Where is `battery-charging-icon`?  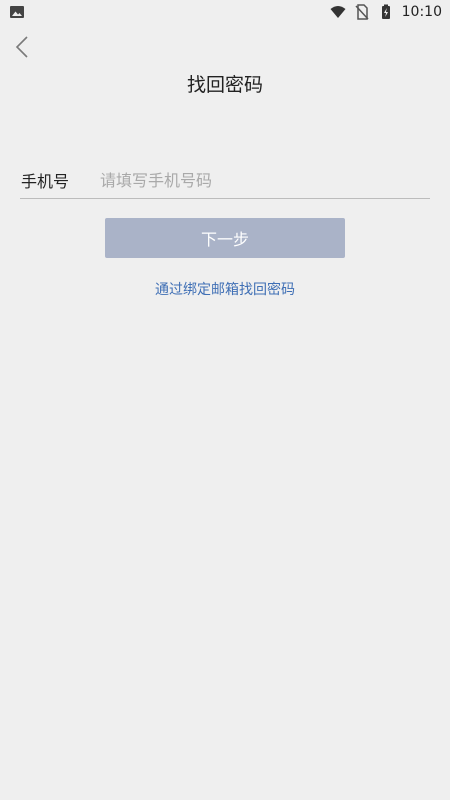
battery-charging-icon is located at coordinates (385, 11).